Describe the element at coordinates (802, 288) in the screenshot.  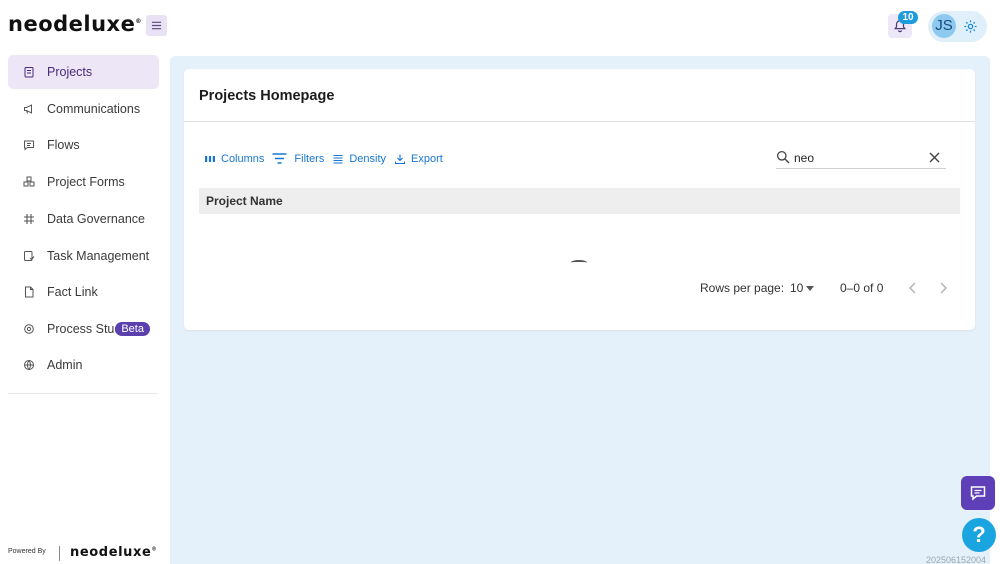
I see `rows-per-page-select: 10` at that location.